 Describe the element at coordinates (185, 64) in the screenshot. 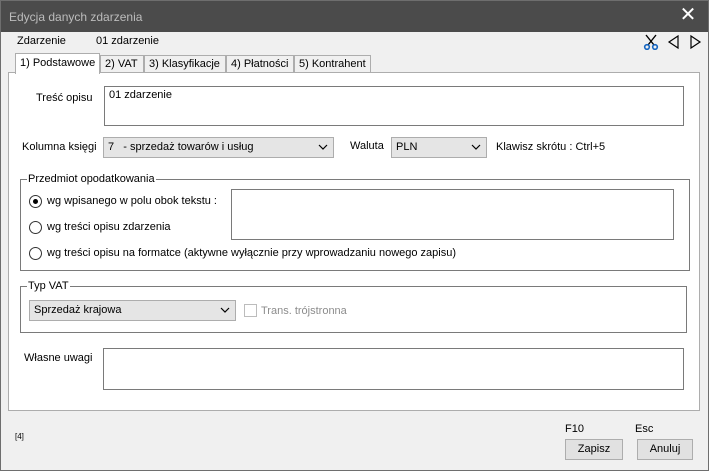

I see `tab-klasyfikacje: 3) Klasyfikacje` at that location.